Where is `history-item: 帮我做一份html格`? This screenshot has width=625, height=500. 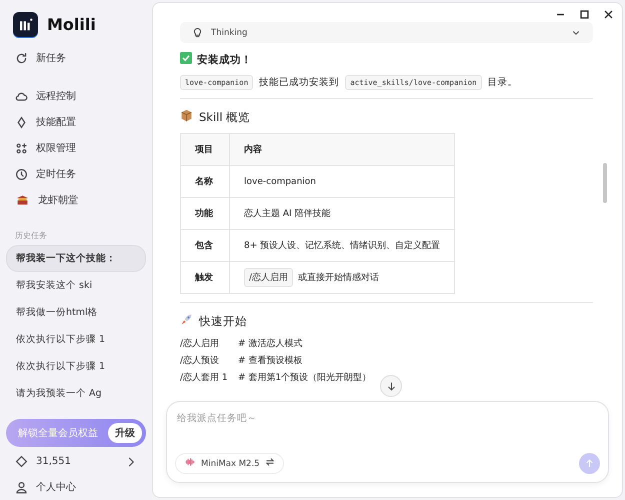
history-item: 帮我做一份html格 is located at coordinates (76, 312).